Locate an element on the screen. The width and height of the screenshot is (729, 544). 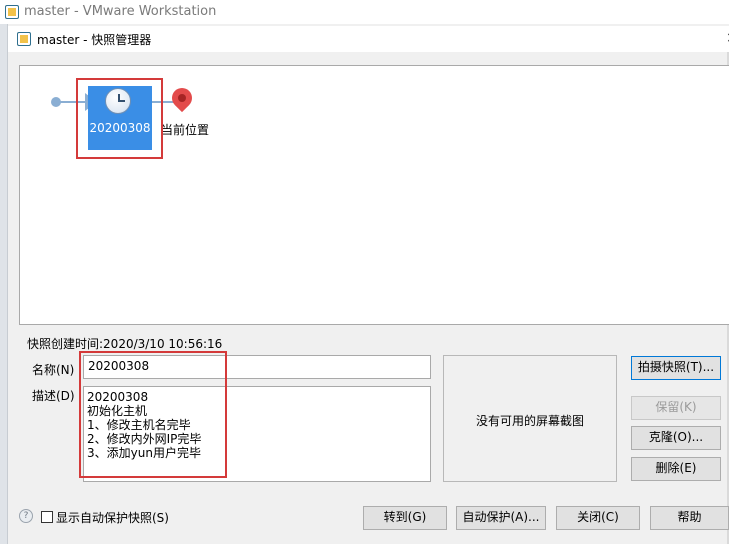
dialog-title-bar: master - 快照管理器 × is located at coordinates (368, 39).